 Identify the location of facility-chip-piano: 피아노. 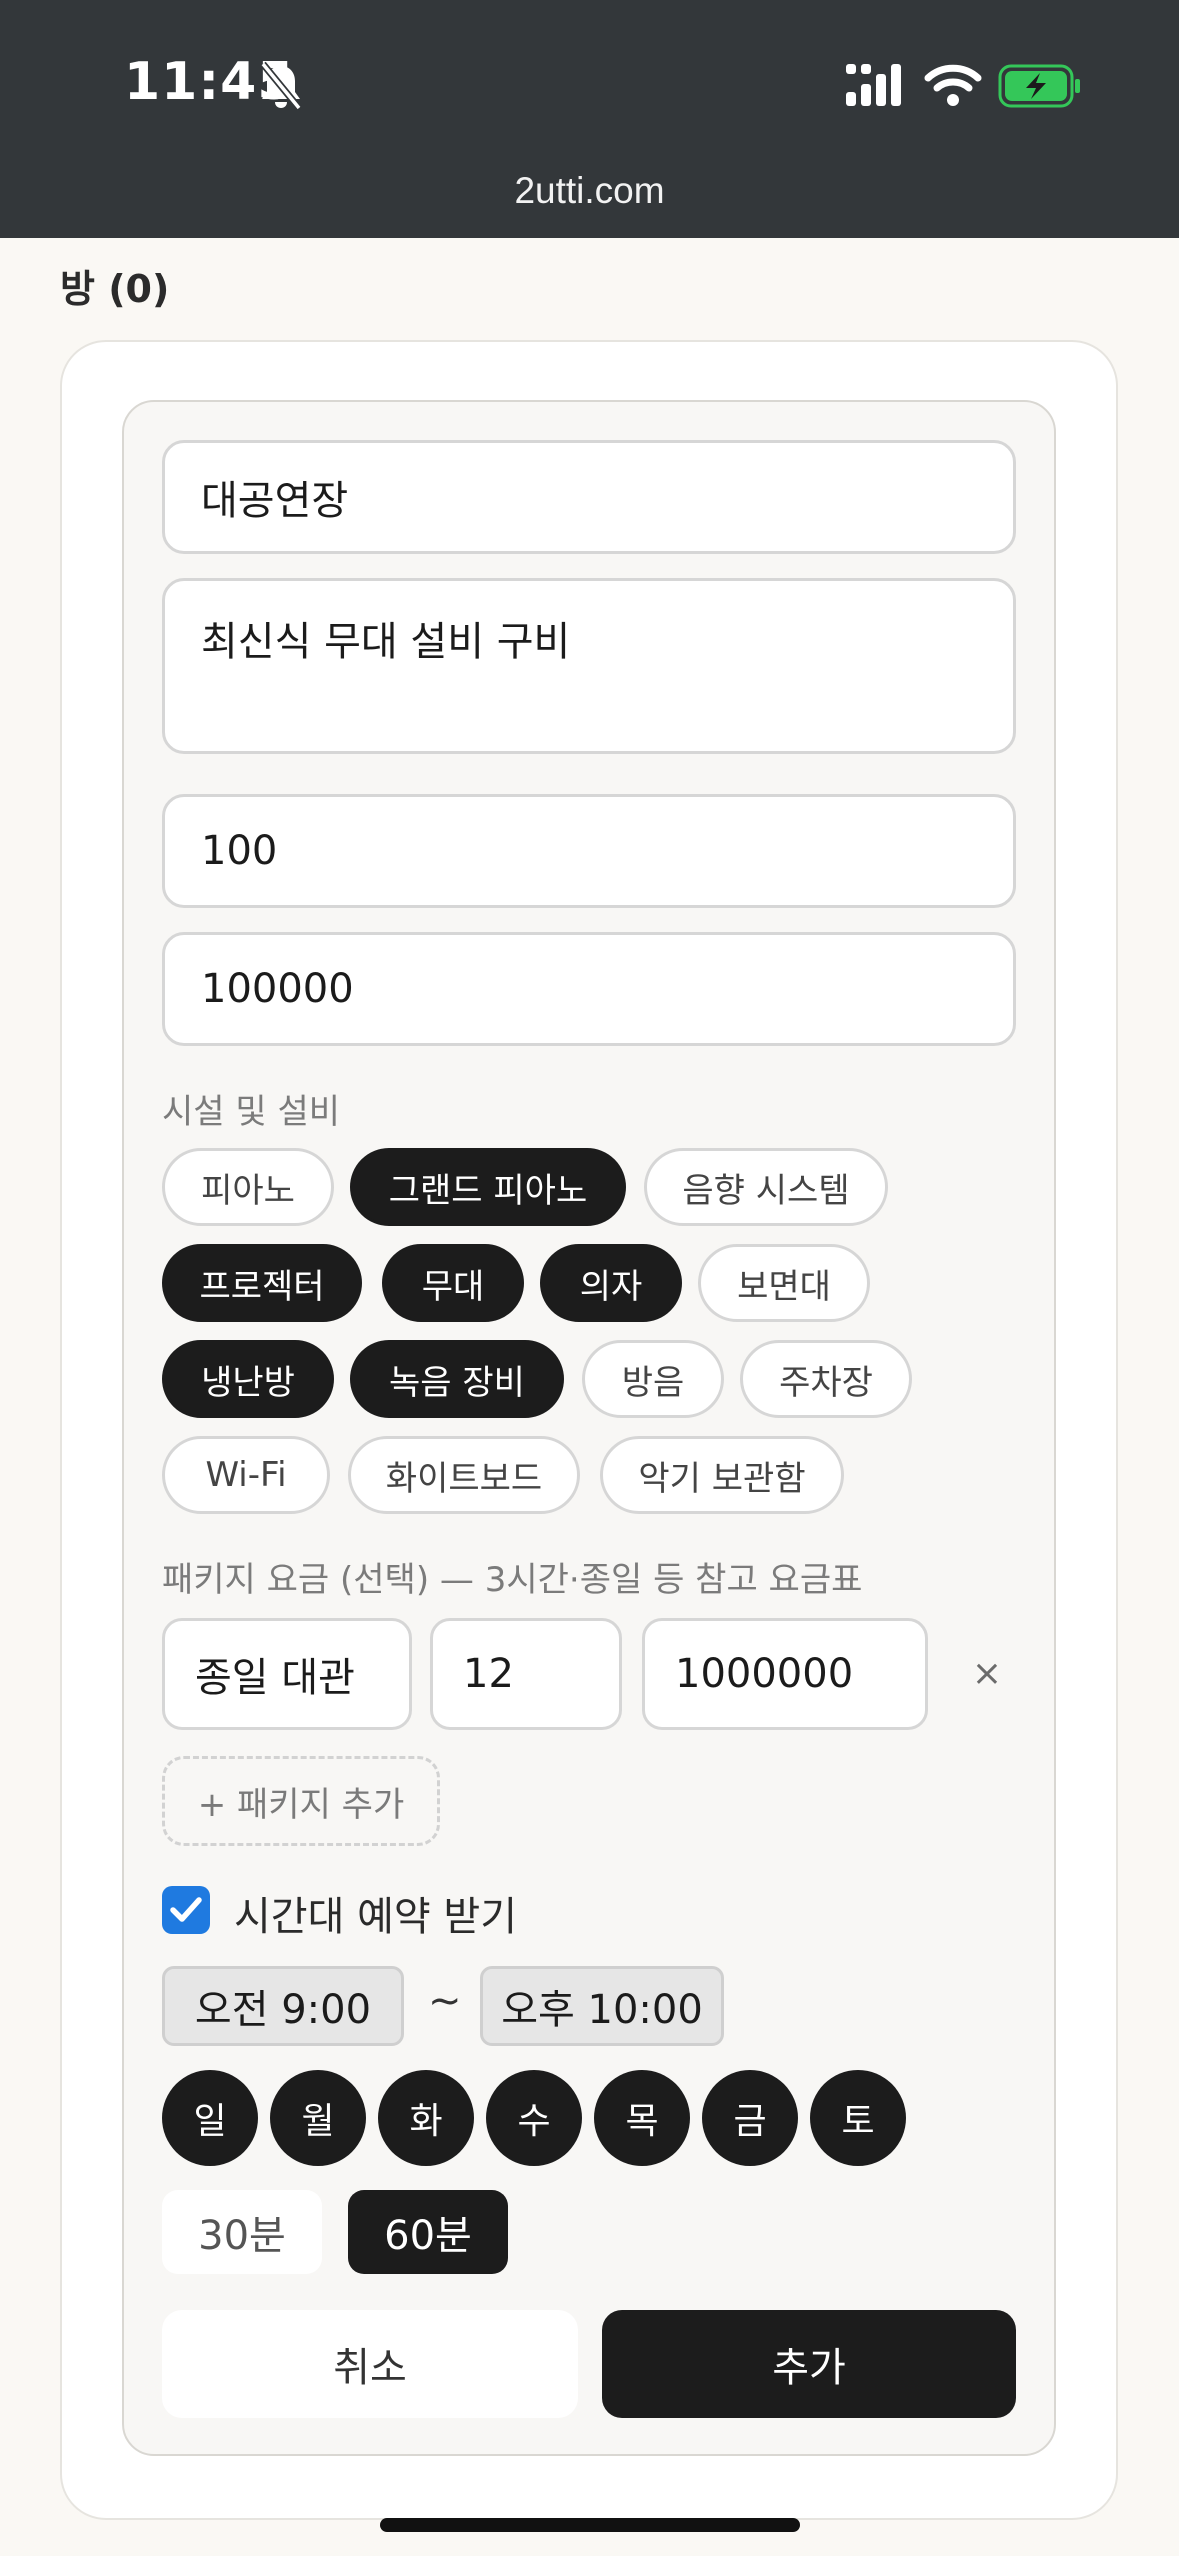
(248, 1187).